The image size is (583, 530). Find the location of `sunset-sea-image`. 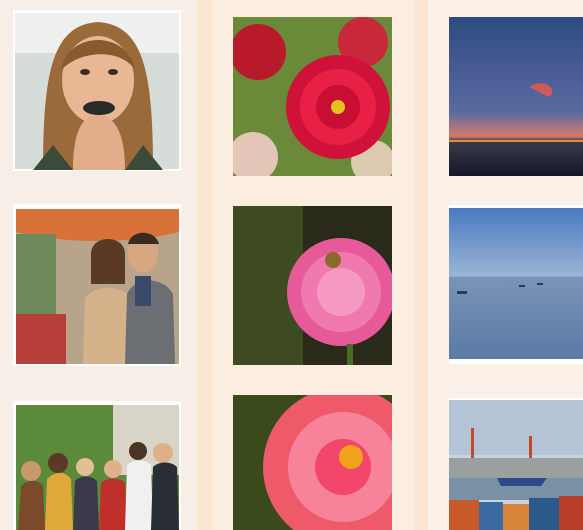

sunset-sea-image is located at coordinates (516, 96).